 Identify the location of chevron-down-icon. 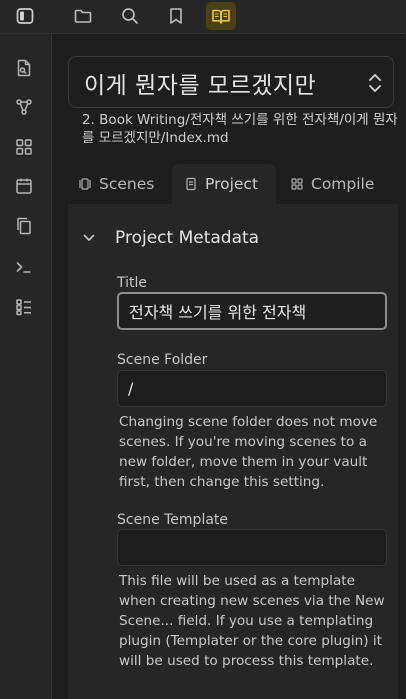
(89, 237).